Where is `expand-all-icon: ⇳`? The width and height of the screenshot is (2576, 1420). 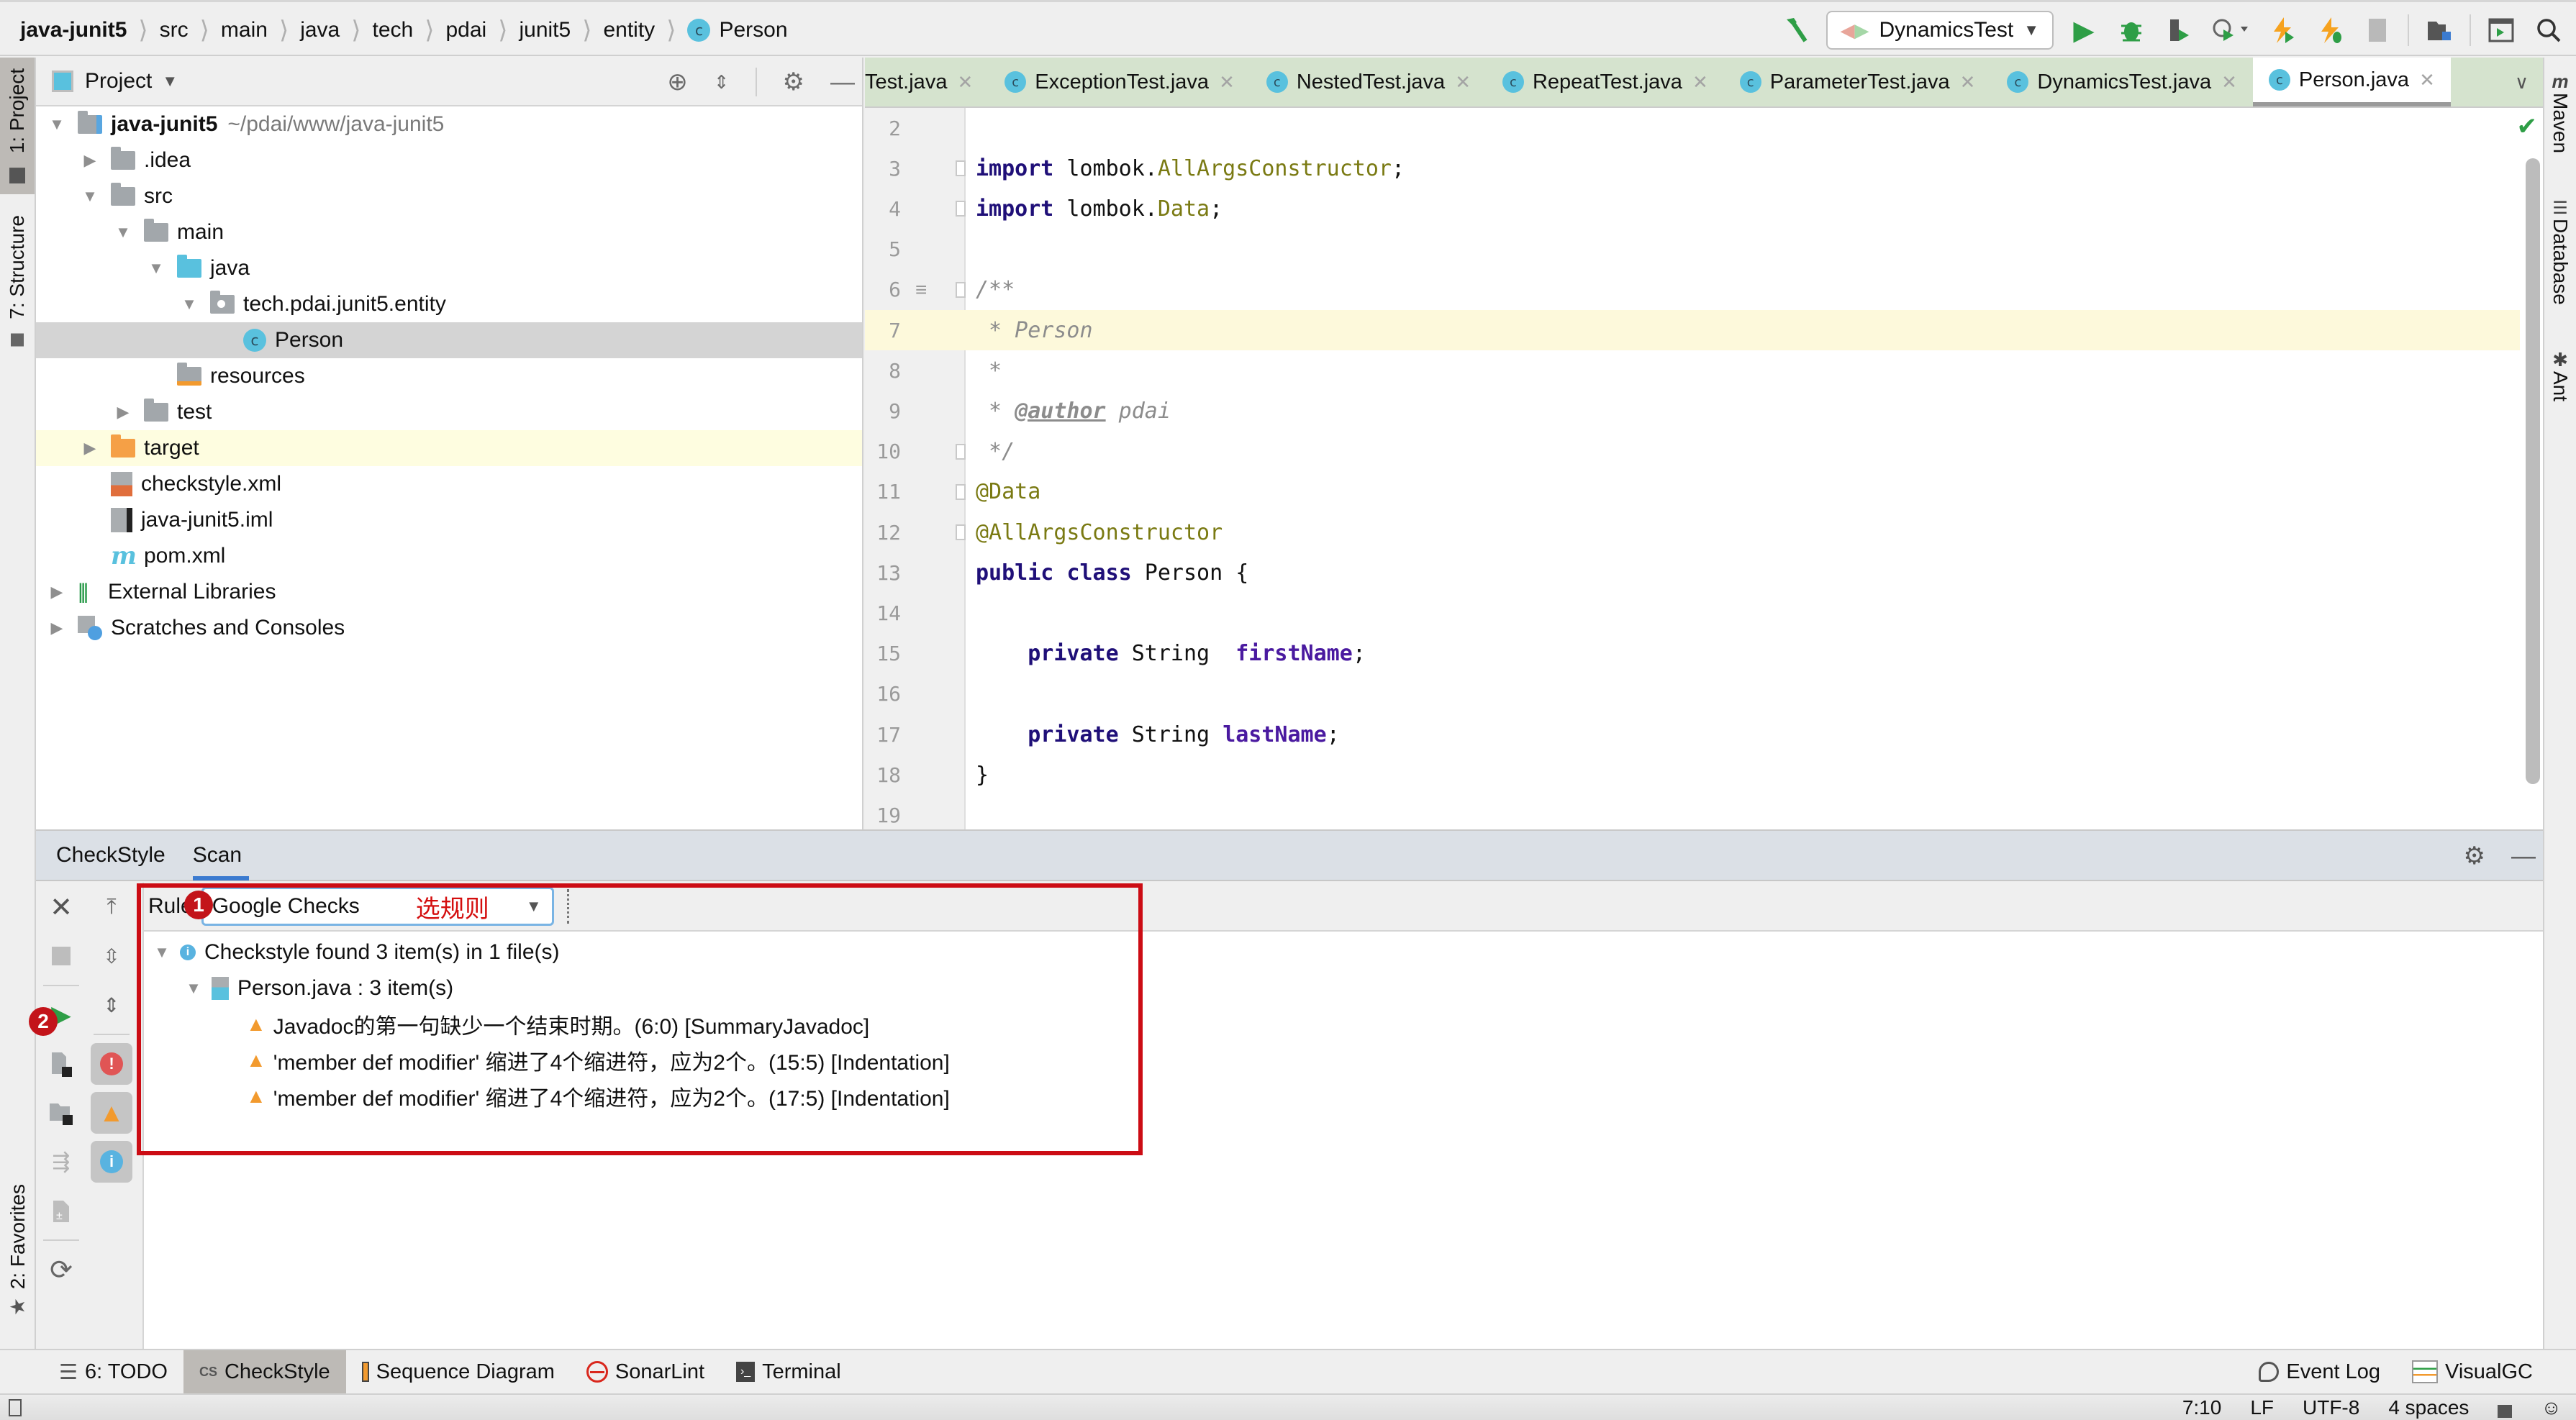
expand-all-icon: ⇳ is located at coordinates (111, 956).